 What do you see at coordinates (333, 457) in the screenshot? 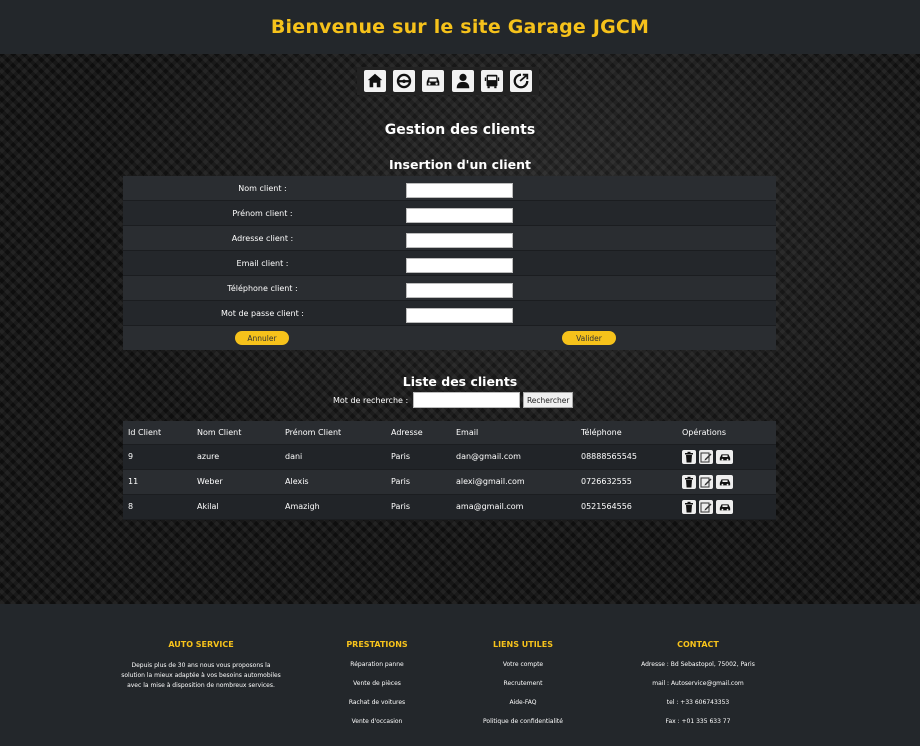
I see `cell-prenom: dani` at bounding box center [333, 457].